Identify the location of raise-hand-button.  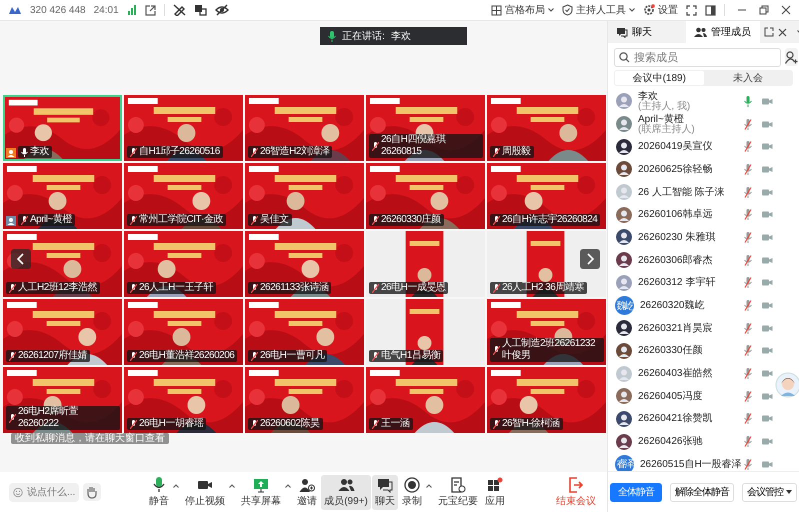
(92, 492).